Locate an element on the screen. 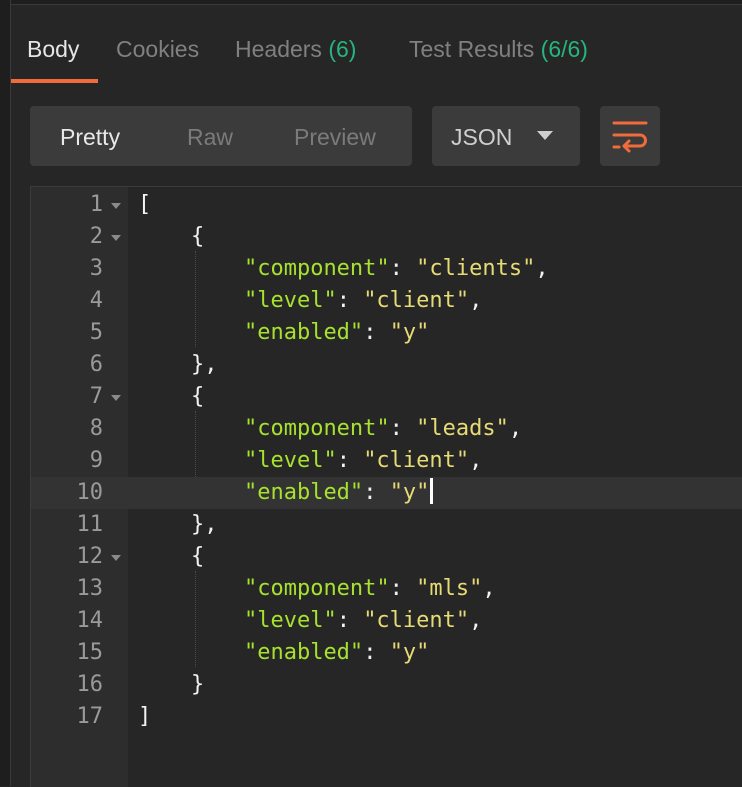 The image size is (742, 787). view-pretty-button: Pretty is located at coordinates (90, 136).